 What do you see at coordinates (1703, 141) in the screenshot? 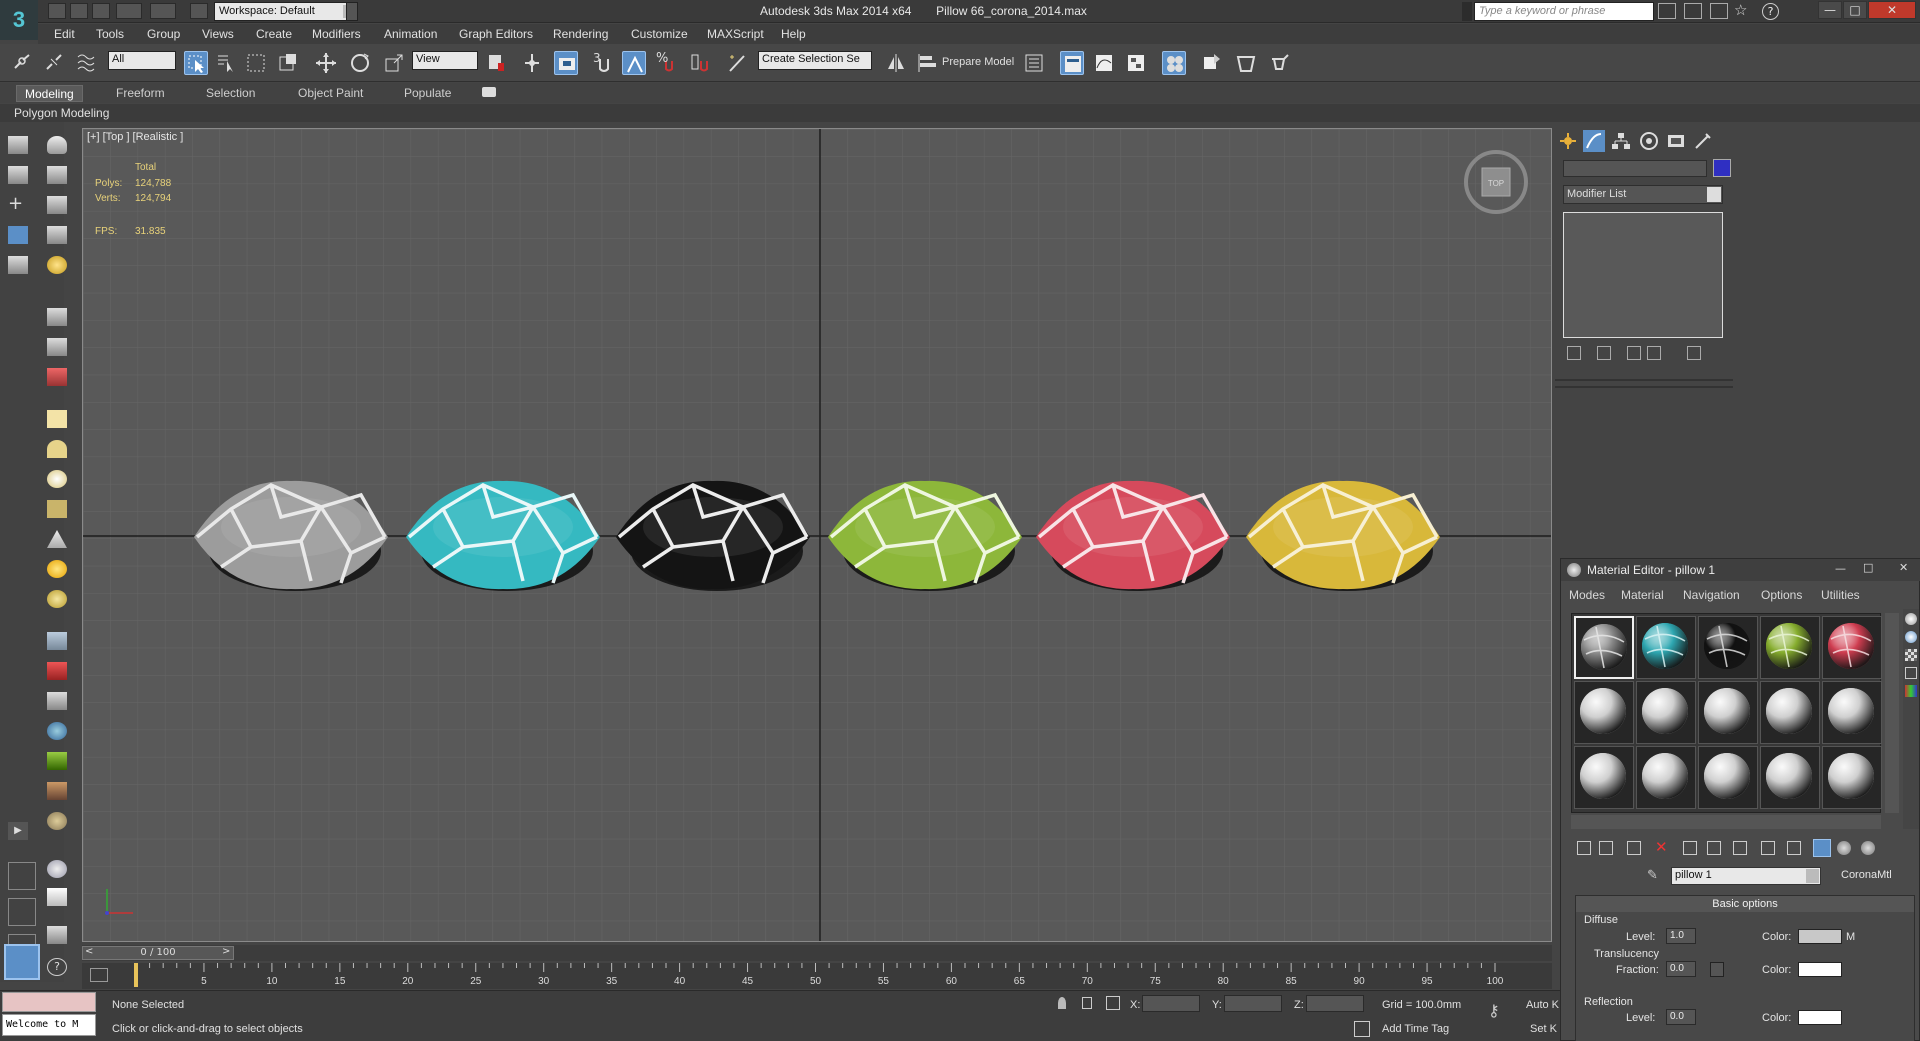
I see `utilities-tab-icon` at bounding box center [1703, 141].